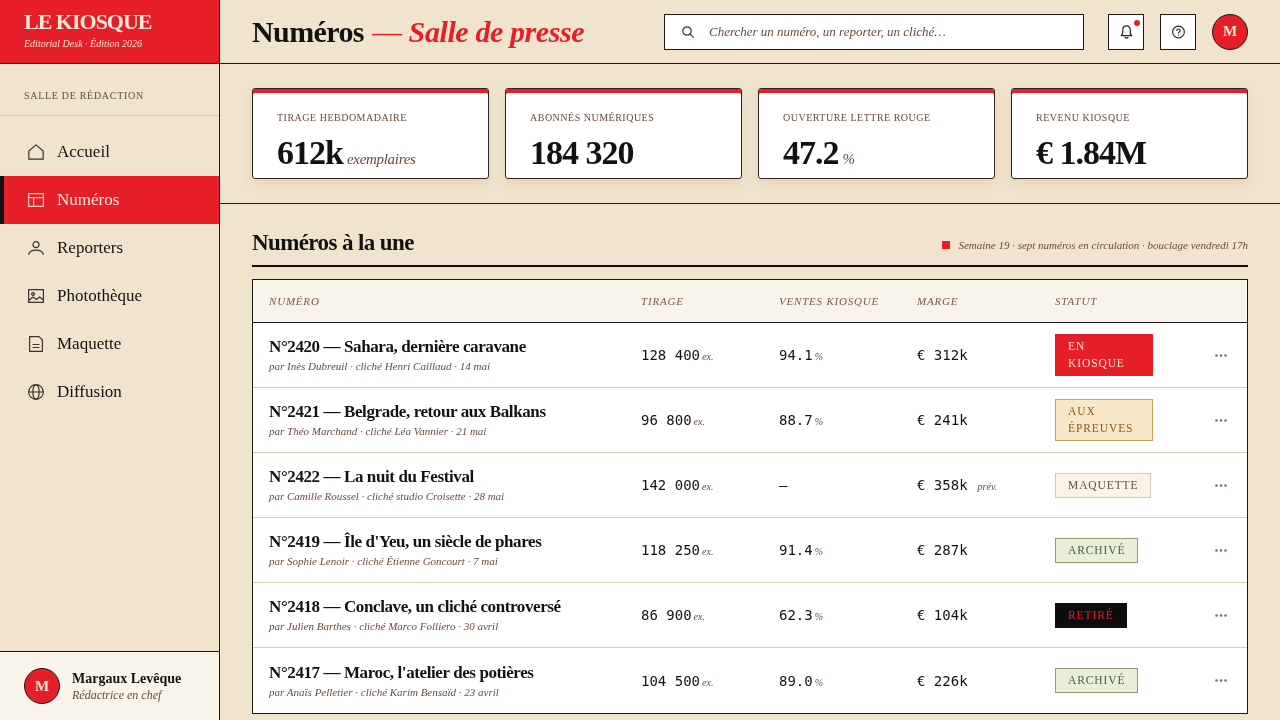  I want to click on margin-value: € 241k, so click(942, 420).